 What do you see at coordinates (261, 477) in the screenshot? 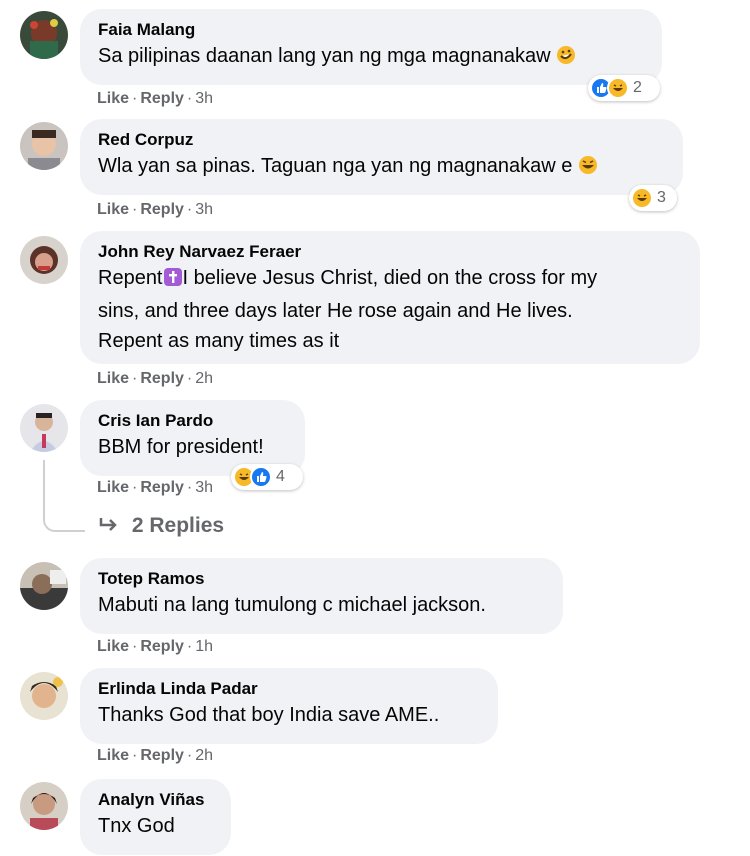
I see `like-icon` at bounding box center [261, 477].